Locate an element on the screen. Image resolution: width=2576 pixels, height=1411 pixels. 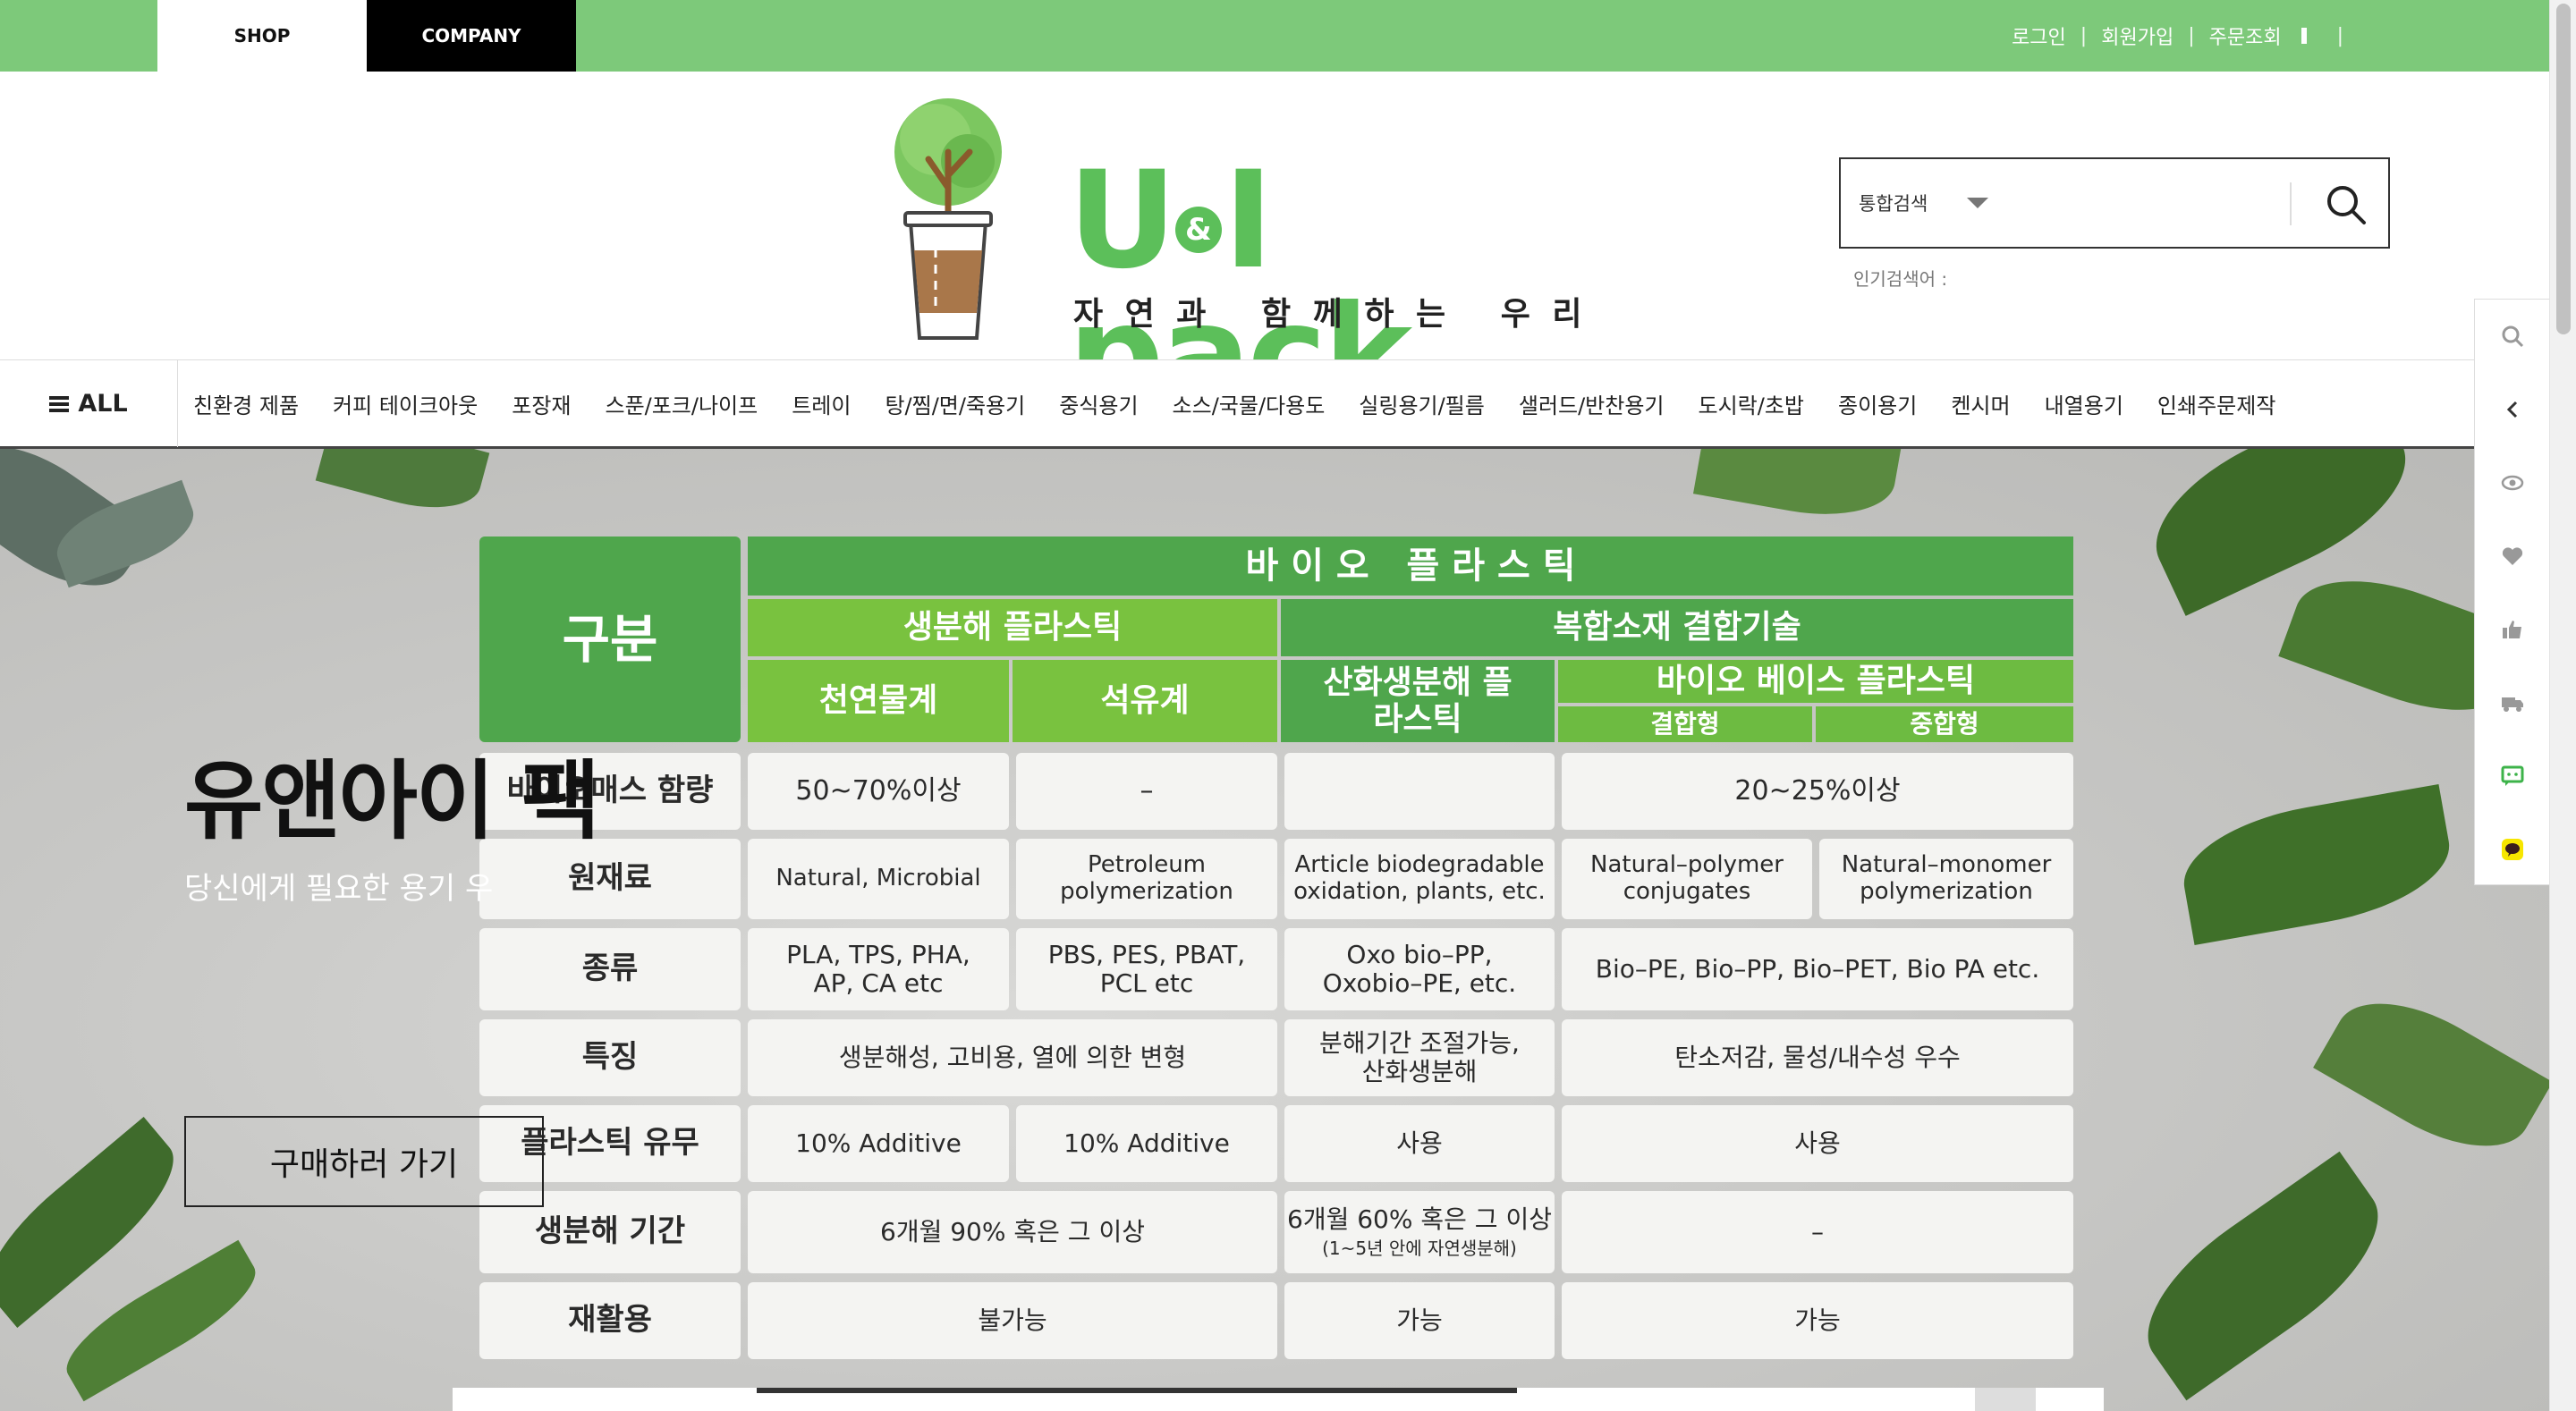
table-col-header: 천연물계 is located at coordinates (878, 701).